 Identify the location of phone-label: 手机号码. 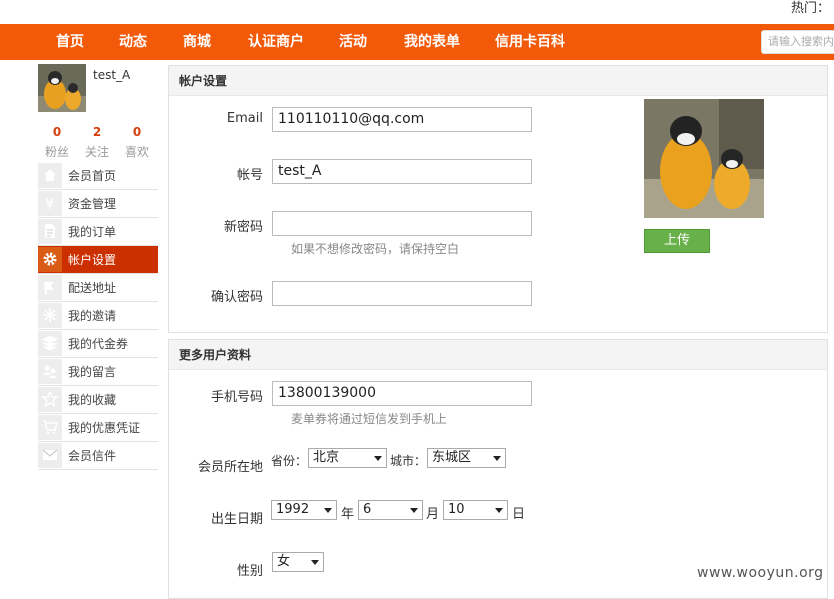
(236, 397).